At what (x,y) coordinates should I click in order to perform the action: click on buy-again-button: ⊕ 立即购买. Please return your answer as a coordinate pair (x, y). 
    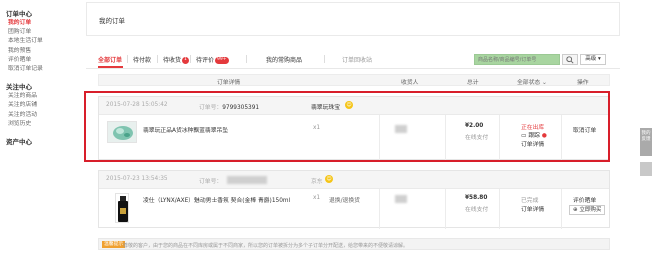
    Looking at the image, I should click on (587, 210).